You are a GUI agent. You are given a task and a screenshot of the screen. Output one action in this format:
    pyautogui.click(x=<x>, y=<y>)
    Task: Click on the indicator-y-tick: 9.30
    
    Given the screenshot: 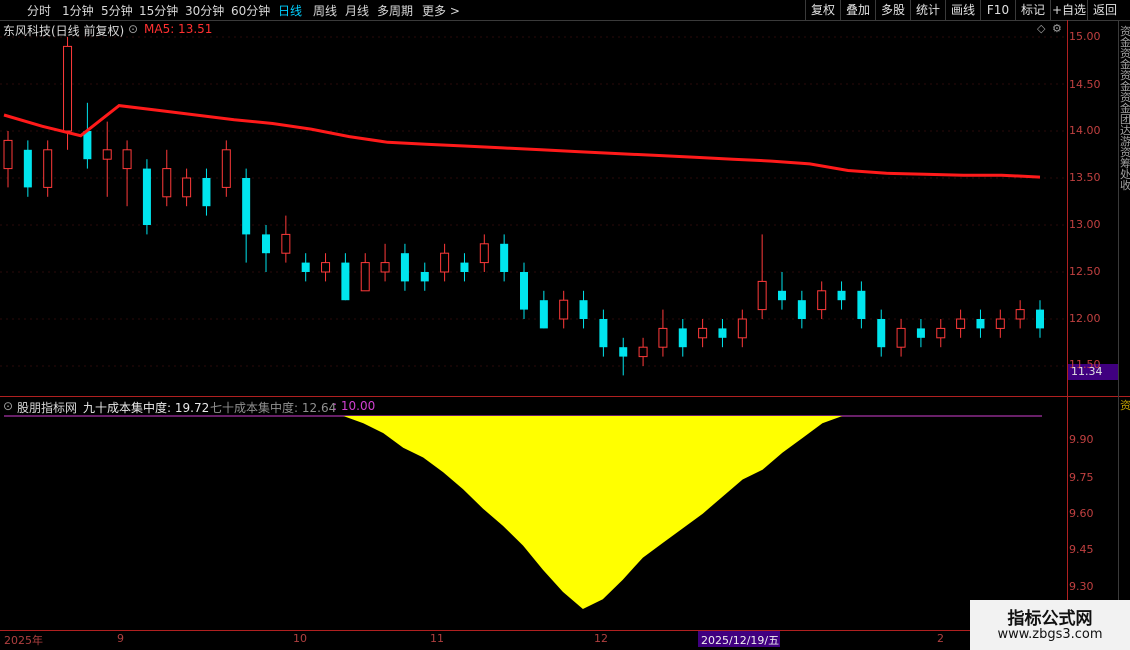 What is the action you would take?
    pyautogui.click(x=1081, y=586)
    